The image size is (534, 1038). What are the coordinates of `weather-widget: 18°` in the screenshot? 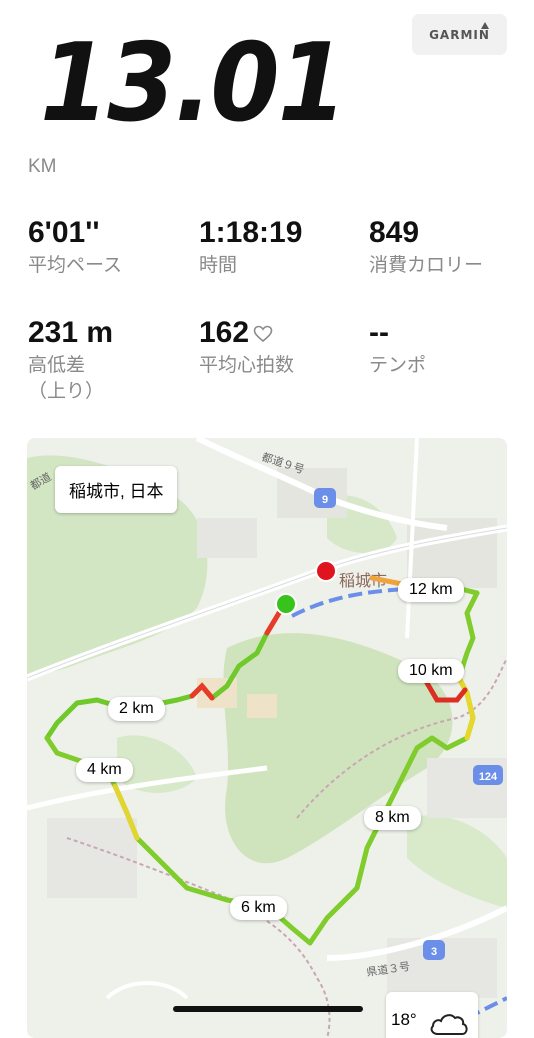 It's located at (432, 1015).